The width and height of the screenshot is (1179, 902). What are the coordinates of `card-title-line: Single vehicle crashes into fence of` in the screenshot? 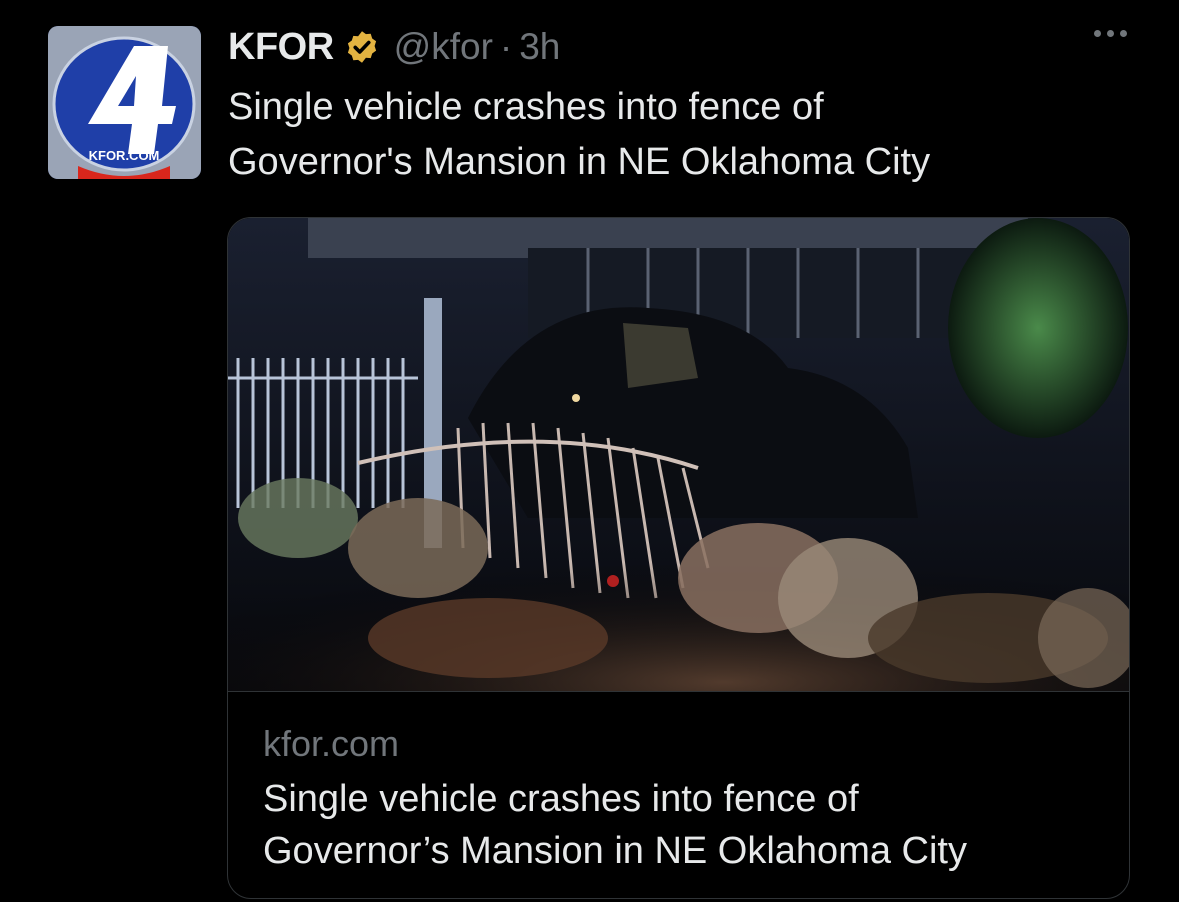 It's located at (561, 799).